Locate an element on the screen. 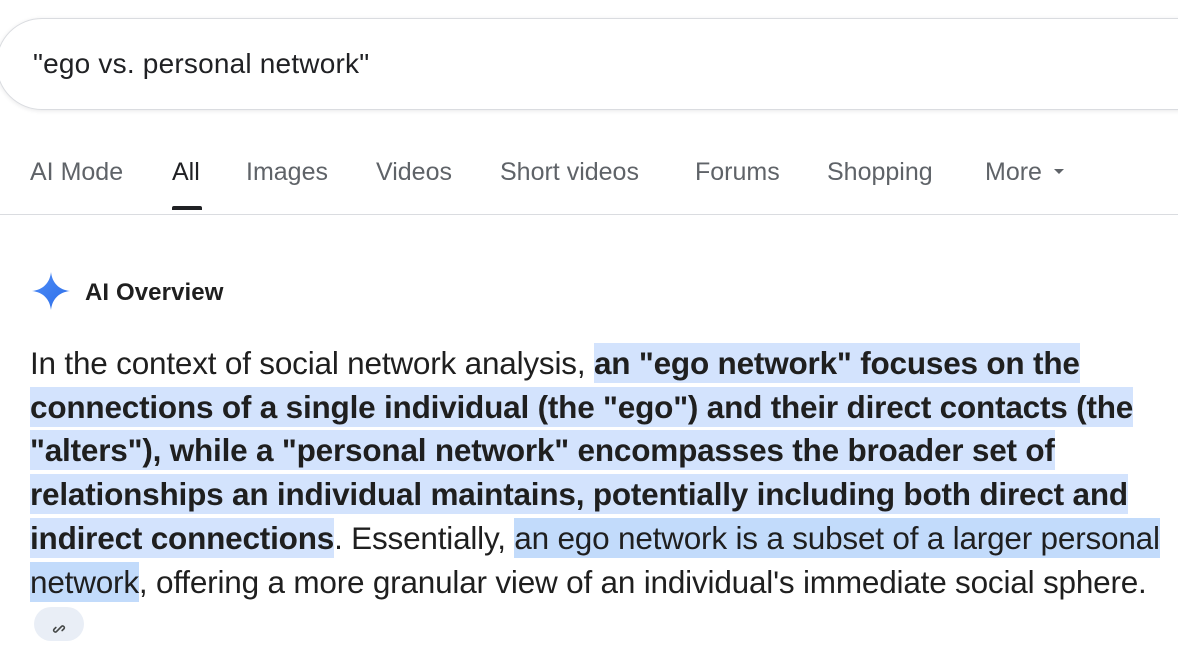  tab-forums: Forums is located at coordinates (737, 172).